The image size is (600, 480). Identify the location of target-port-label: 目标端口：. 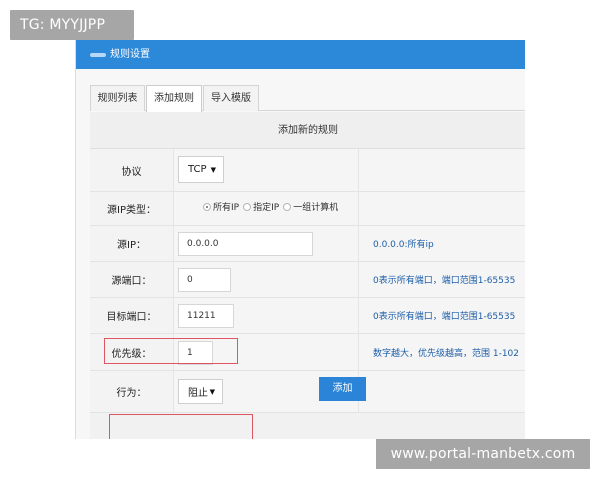
(132, 315).